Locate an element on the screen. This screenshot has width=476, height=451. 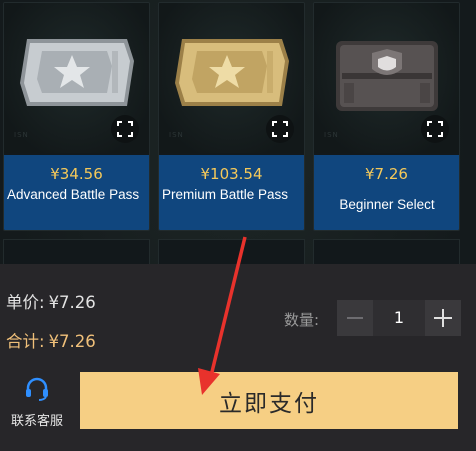
crate-image is located at coordinates (387, 76).